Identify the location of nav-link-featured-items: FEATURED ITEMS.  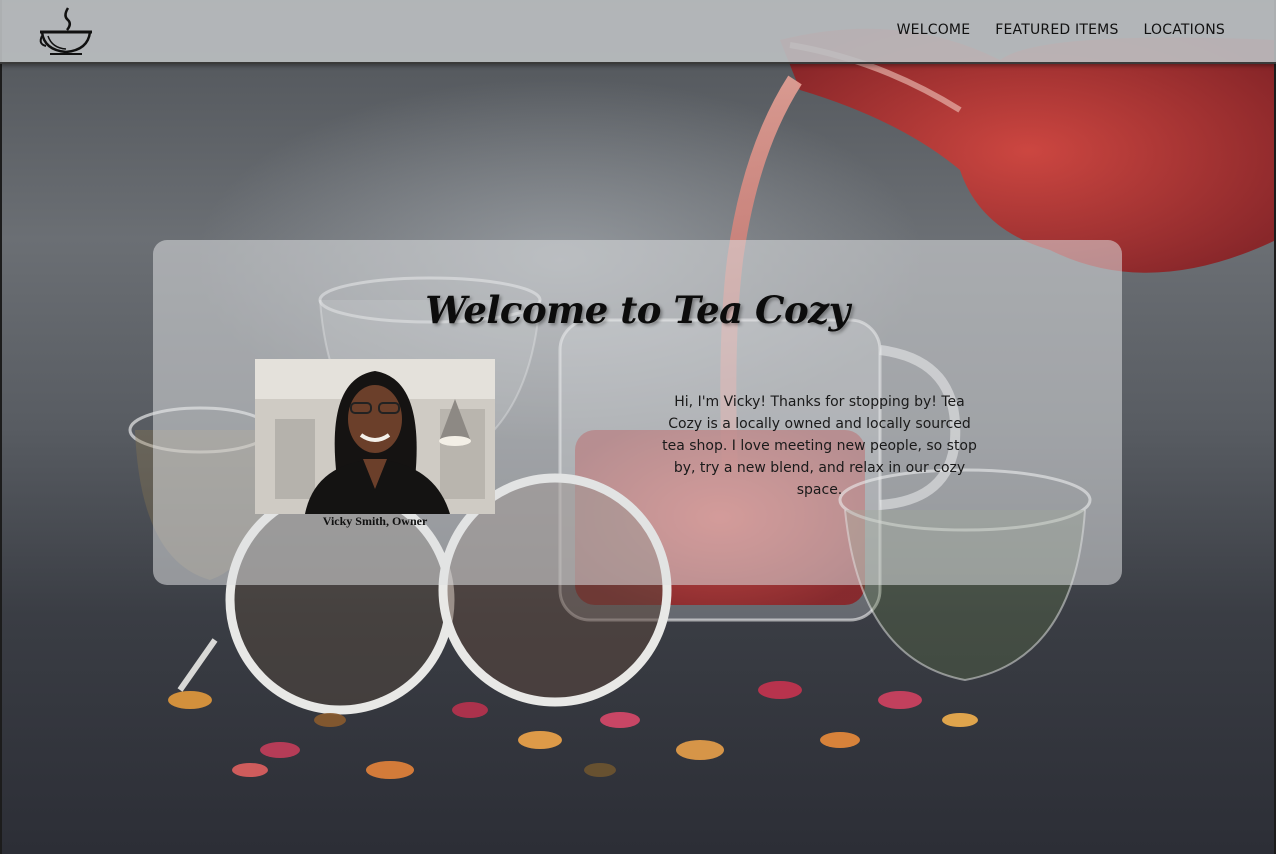
(1056, 30).